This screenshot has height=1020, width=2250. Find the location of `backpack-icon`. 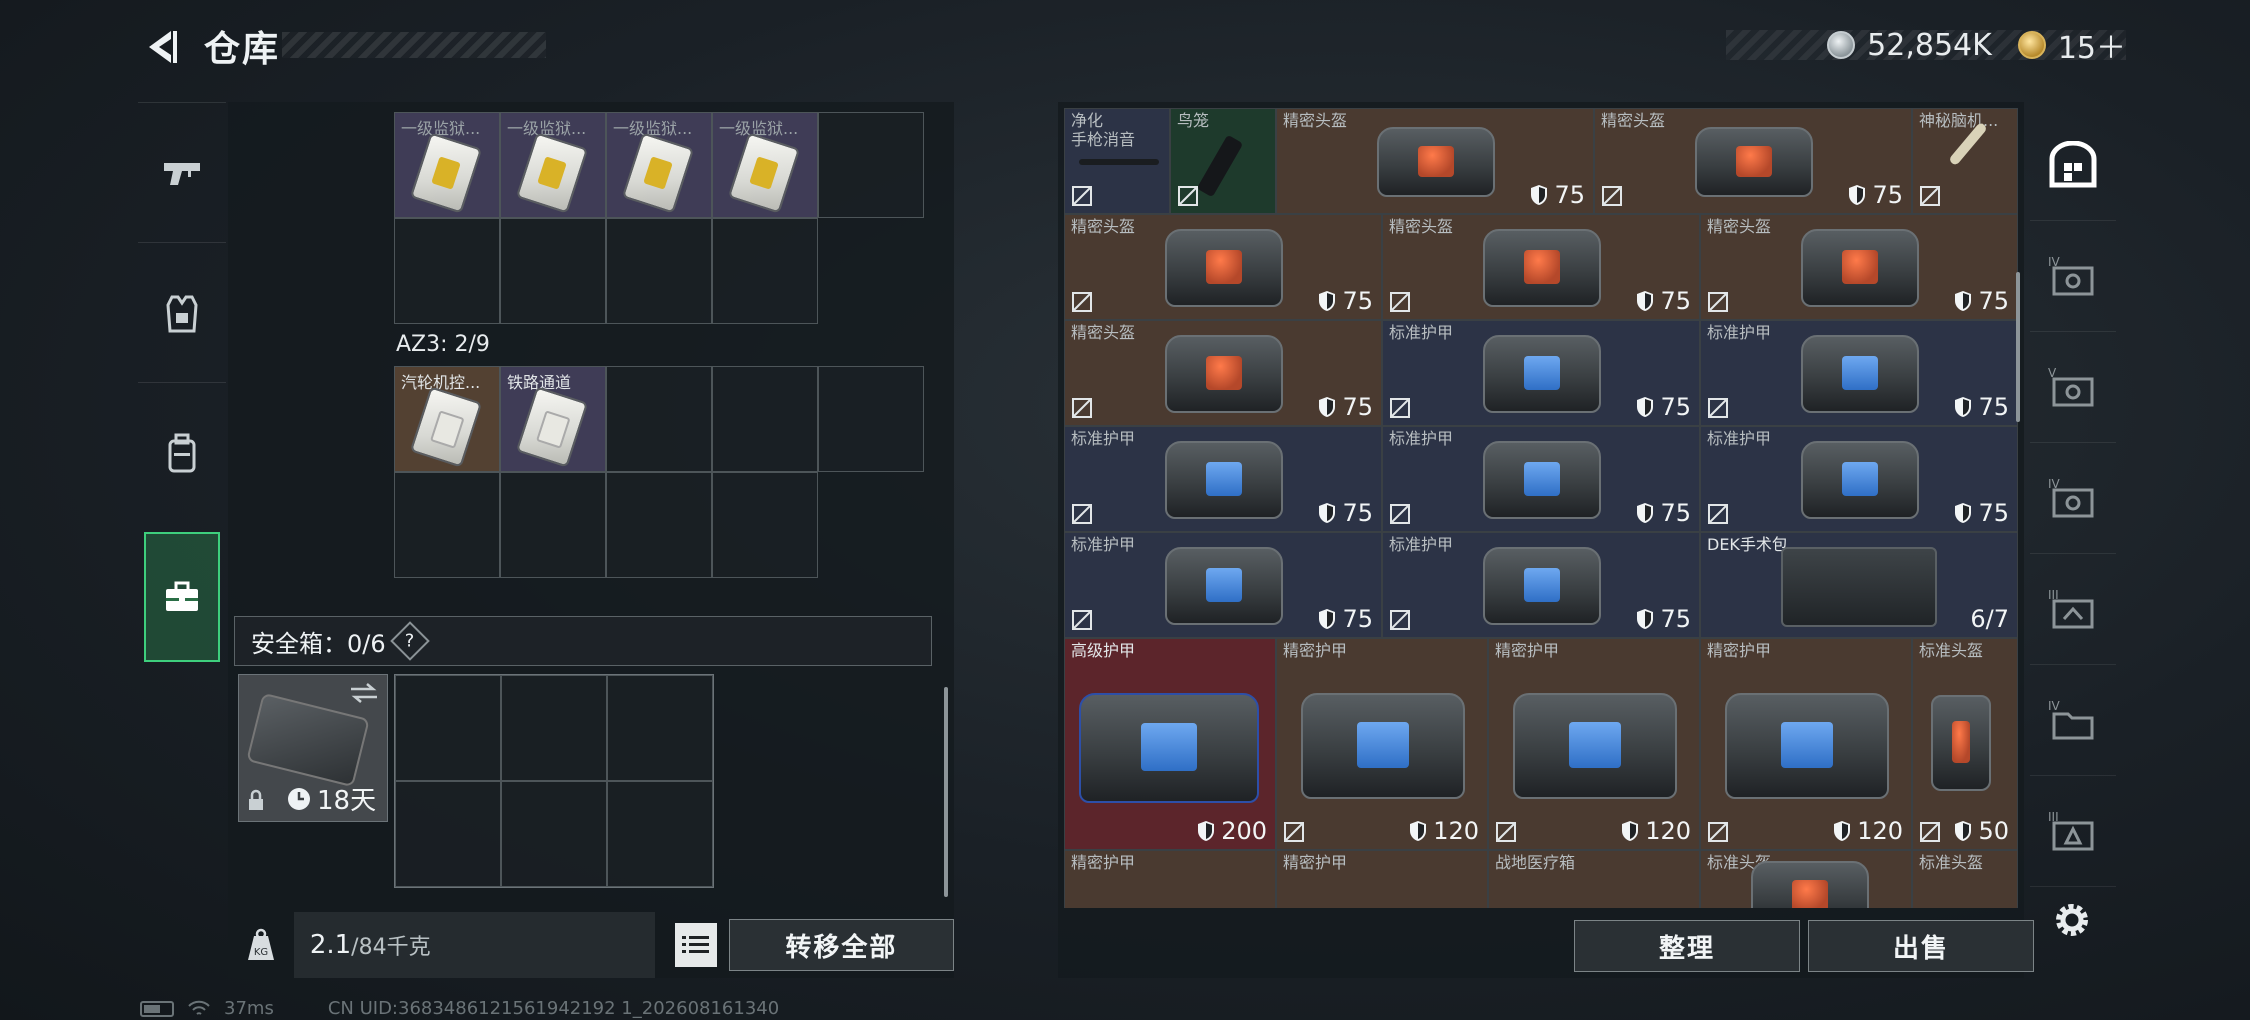

backpack-icon is located at coordinates (182, 452).